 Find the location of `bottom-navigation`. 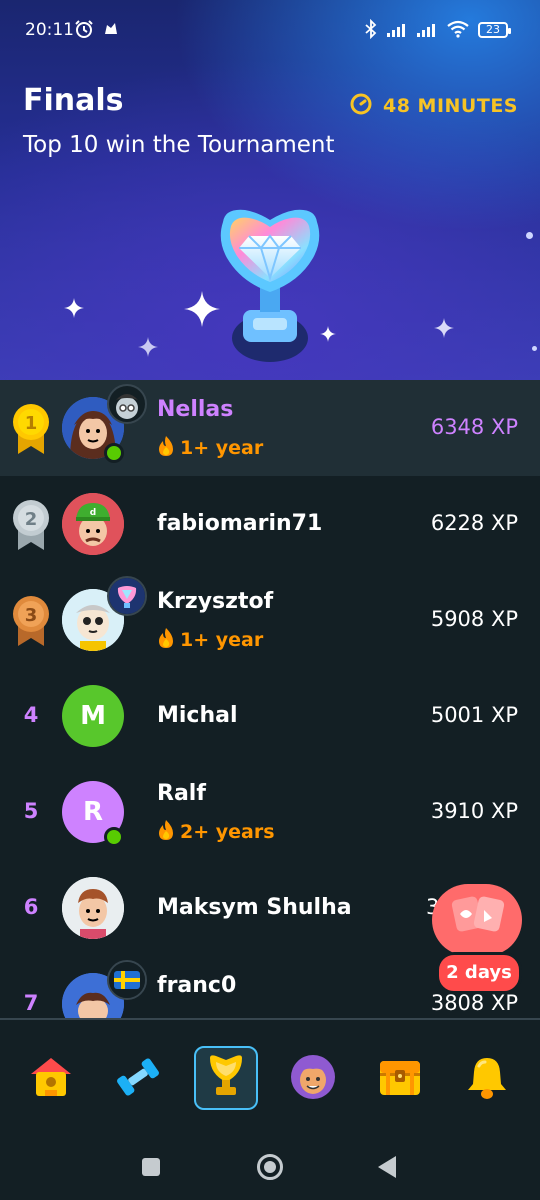

bottom-navigation is located at coordinates (270, 1074).